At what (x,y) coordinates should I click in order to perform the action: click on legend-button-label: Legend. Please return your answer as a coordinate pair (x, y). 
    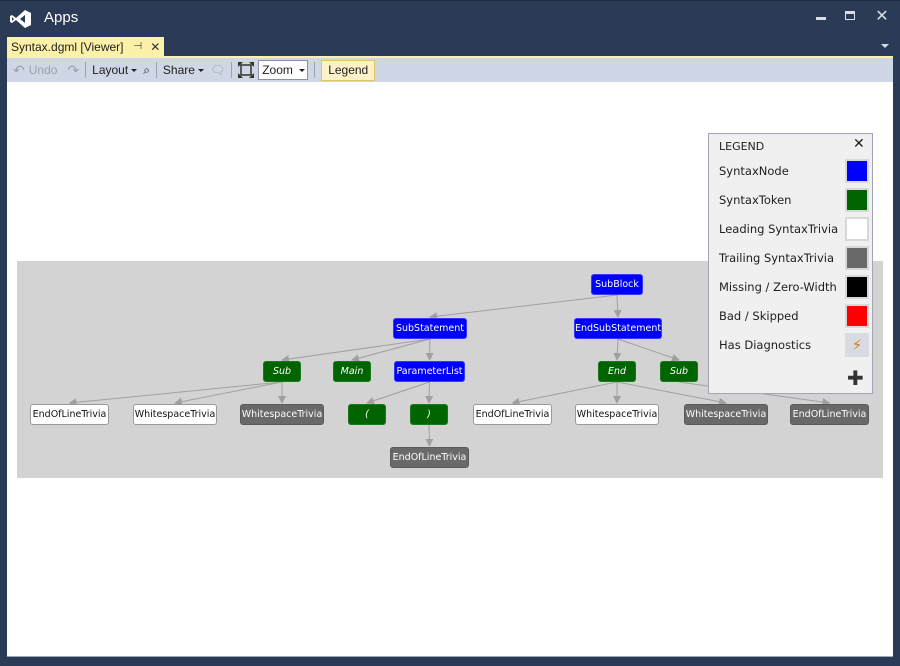
    Looking at the image, I should click on (348, 70).